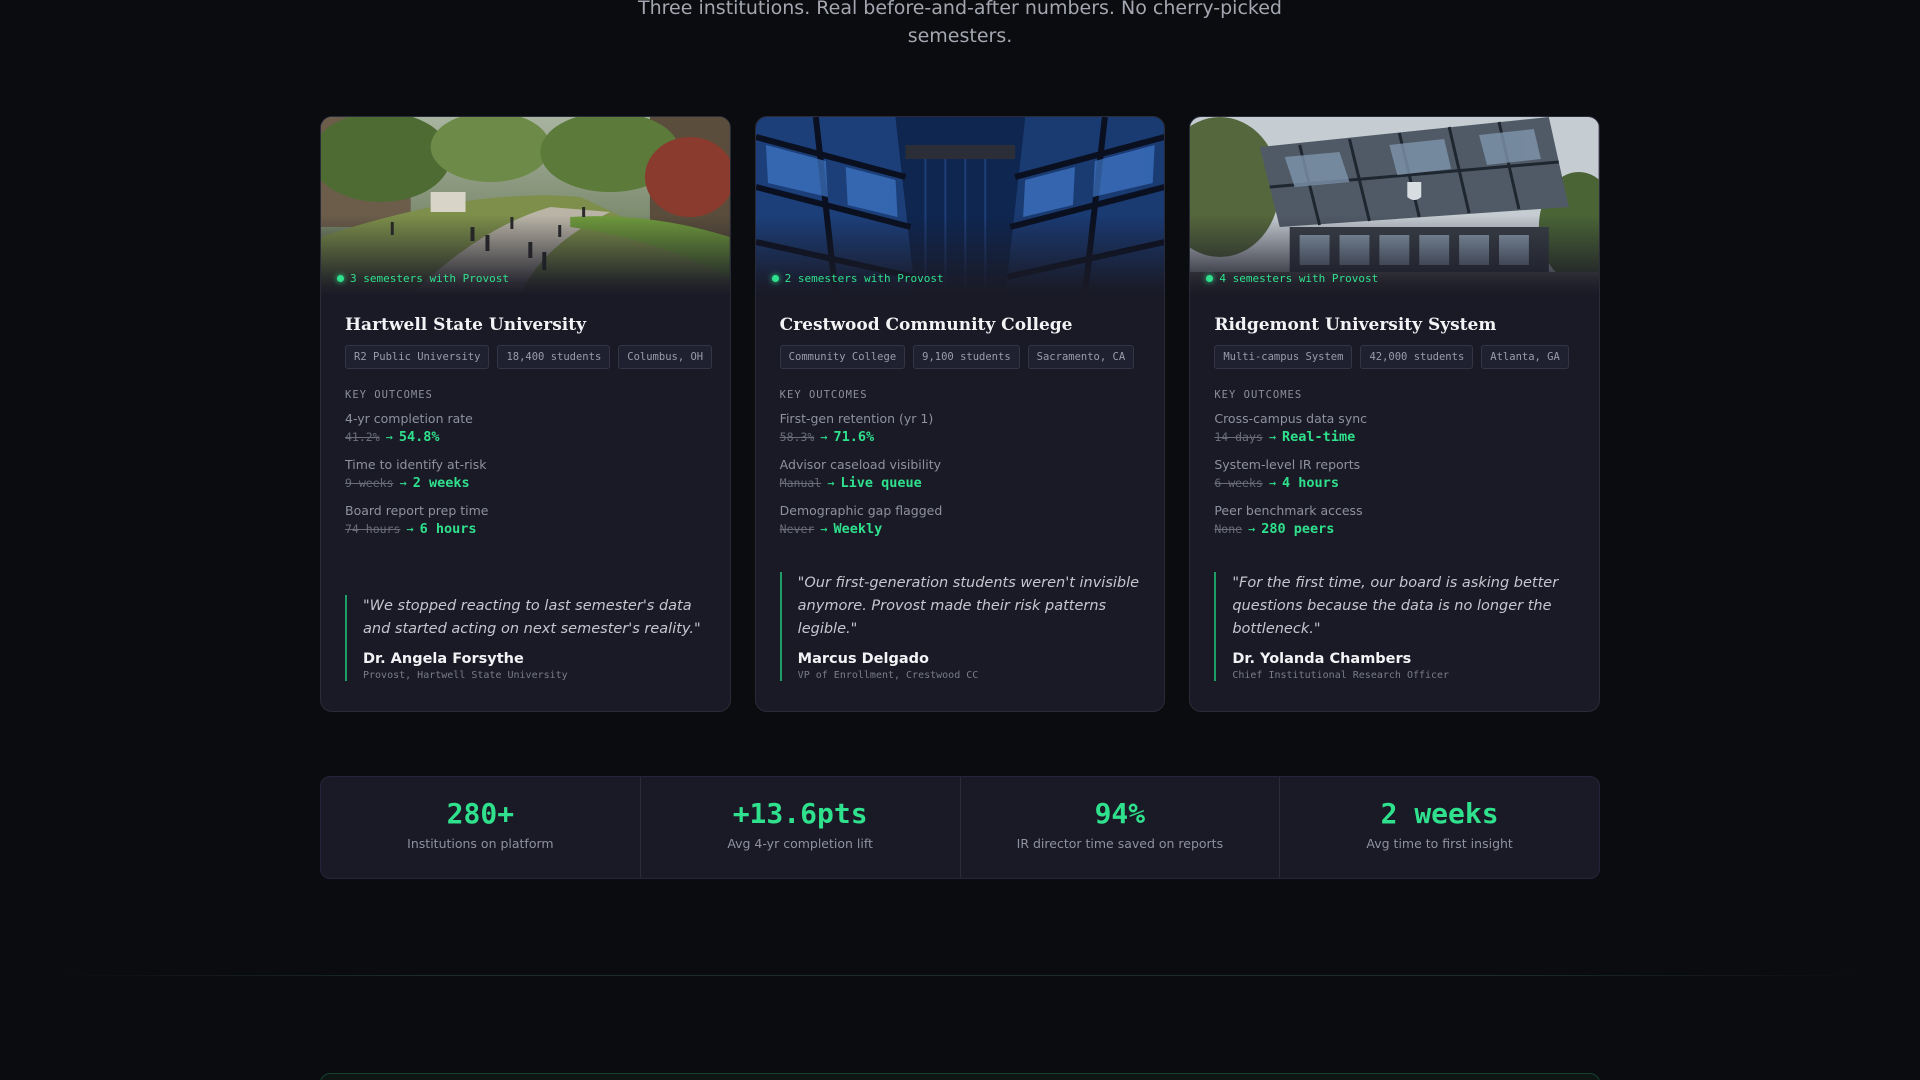 The width and height of the screenshot is (1920, 1080). What do you see at coordinates (1439, 813) in the screenshot?
I see `stat-value: 2 weeks` at bounding box center [1439, 813].